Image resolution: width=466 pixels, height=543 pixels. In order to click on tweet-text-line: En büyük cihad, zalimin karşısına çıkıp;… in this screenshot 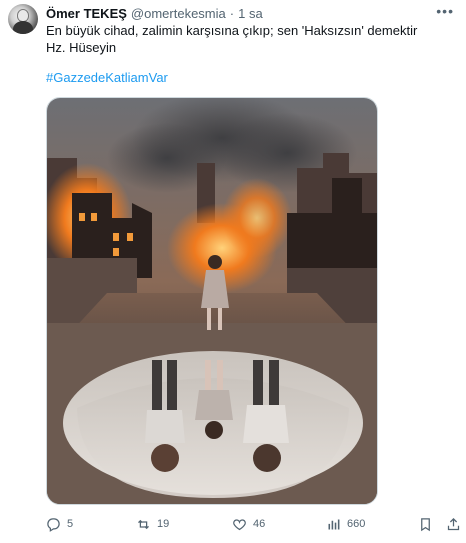, I will do `click(232, 30)`.